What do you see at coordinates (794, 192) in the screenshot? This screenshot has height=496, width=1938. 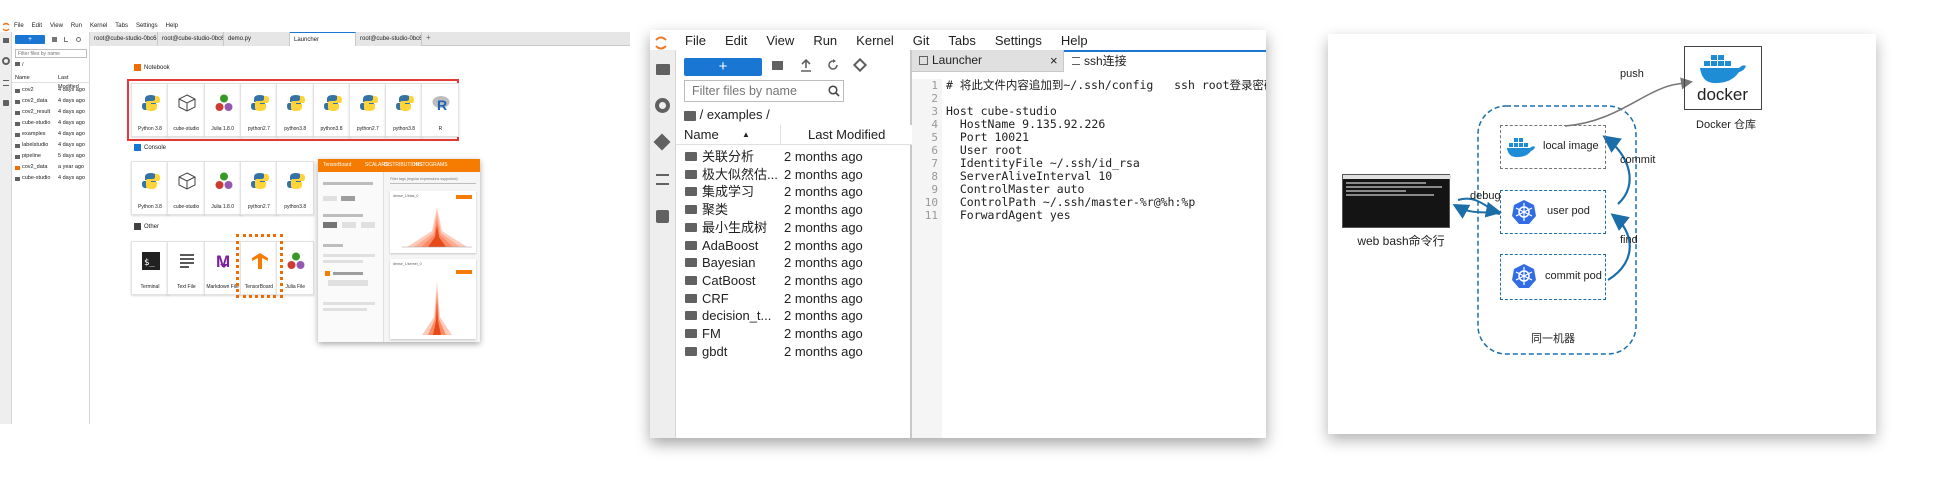 I see `list-item: 集成学习 2 months ago` at bounding box center [794, 192].